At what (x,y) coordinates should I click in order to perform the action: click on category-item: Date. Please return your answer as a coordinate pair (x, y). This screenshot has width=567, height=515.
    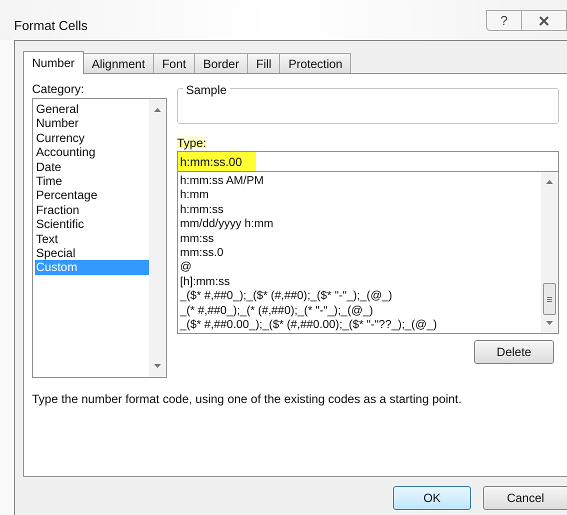
    Looking at the image, I should click on (92, 167).